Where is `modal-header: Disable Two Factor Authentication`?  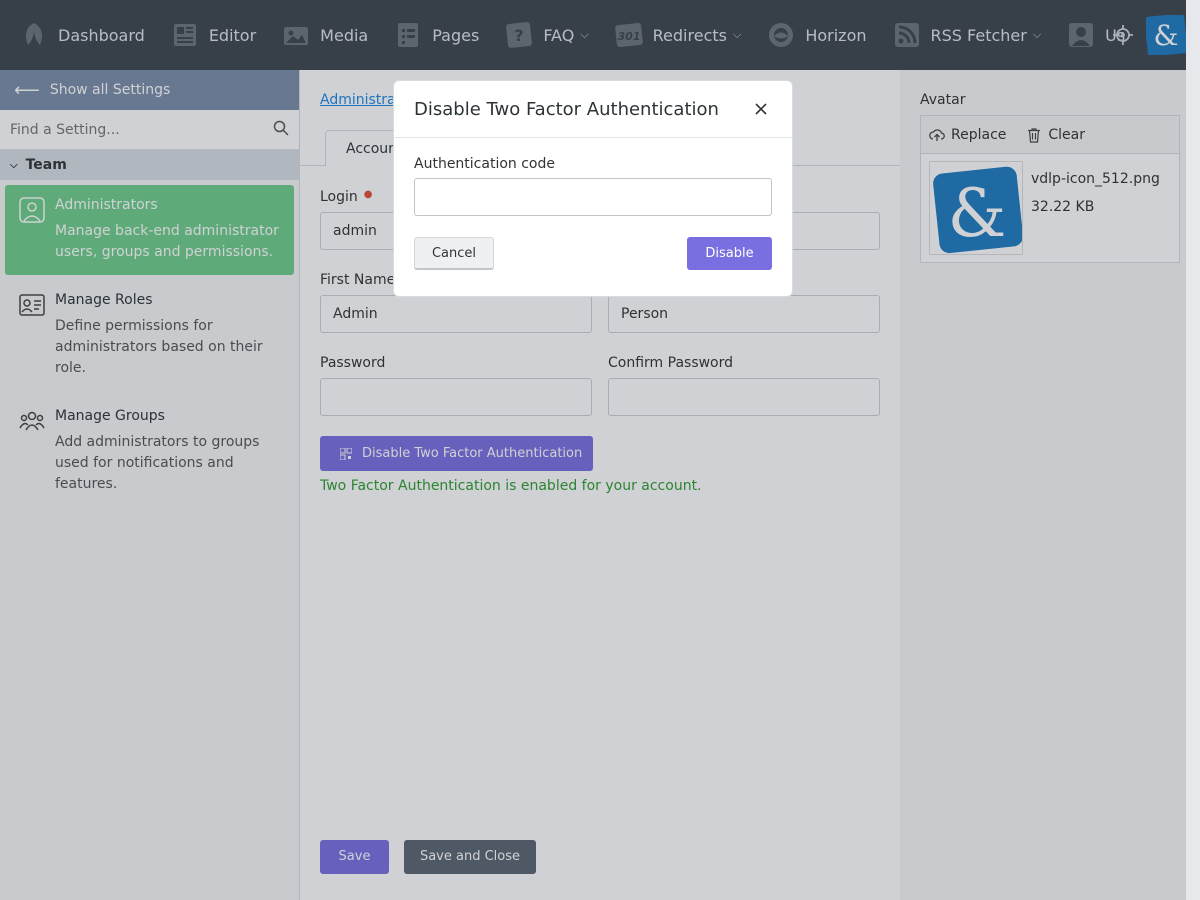 modal-header: Disable Two Factor Authentication is located at coordinates (593, 109).